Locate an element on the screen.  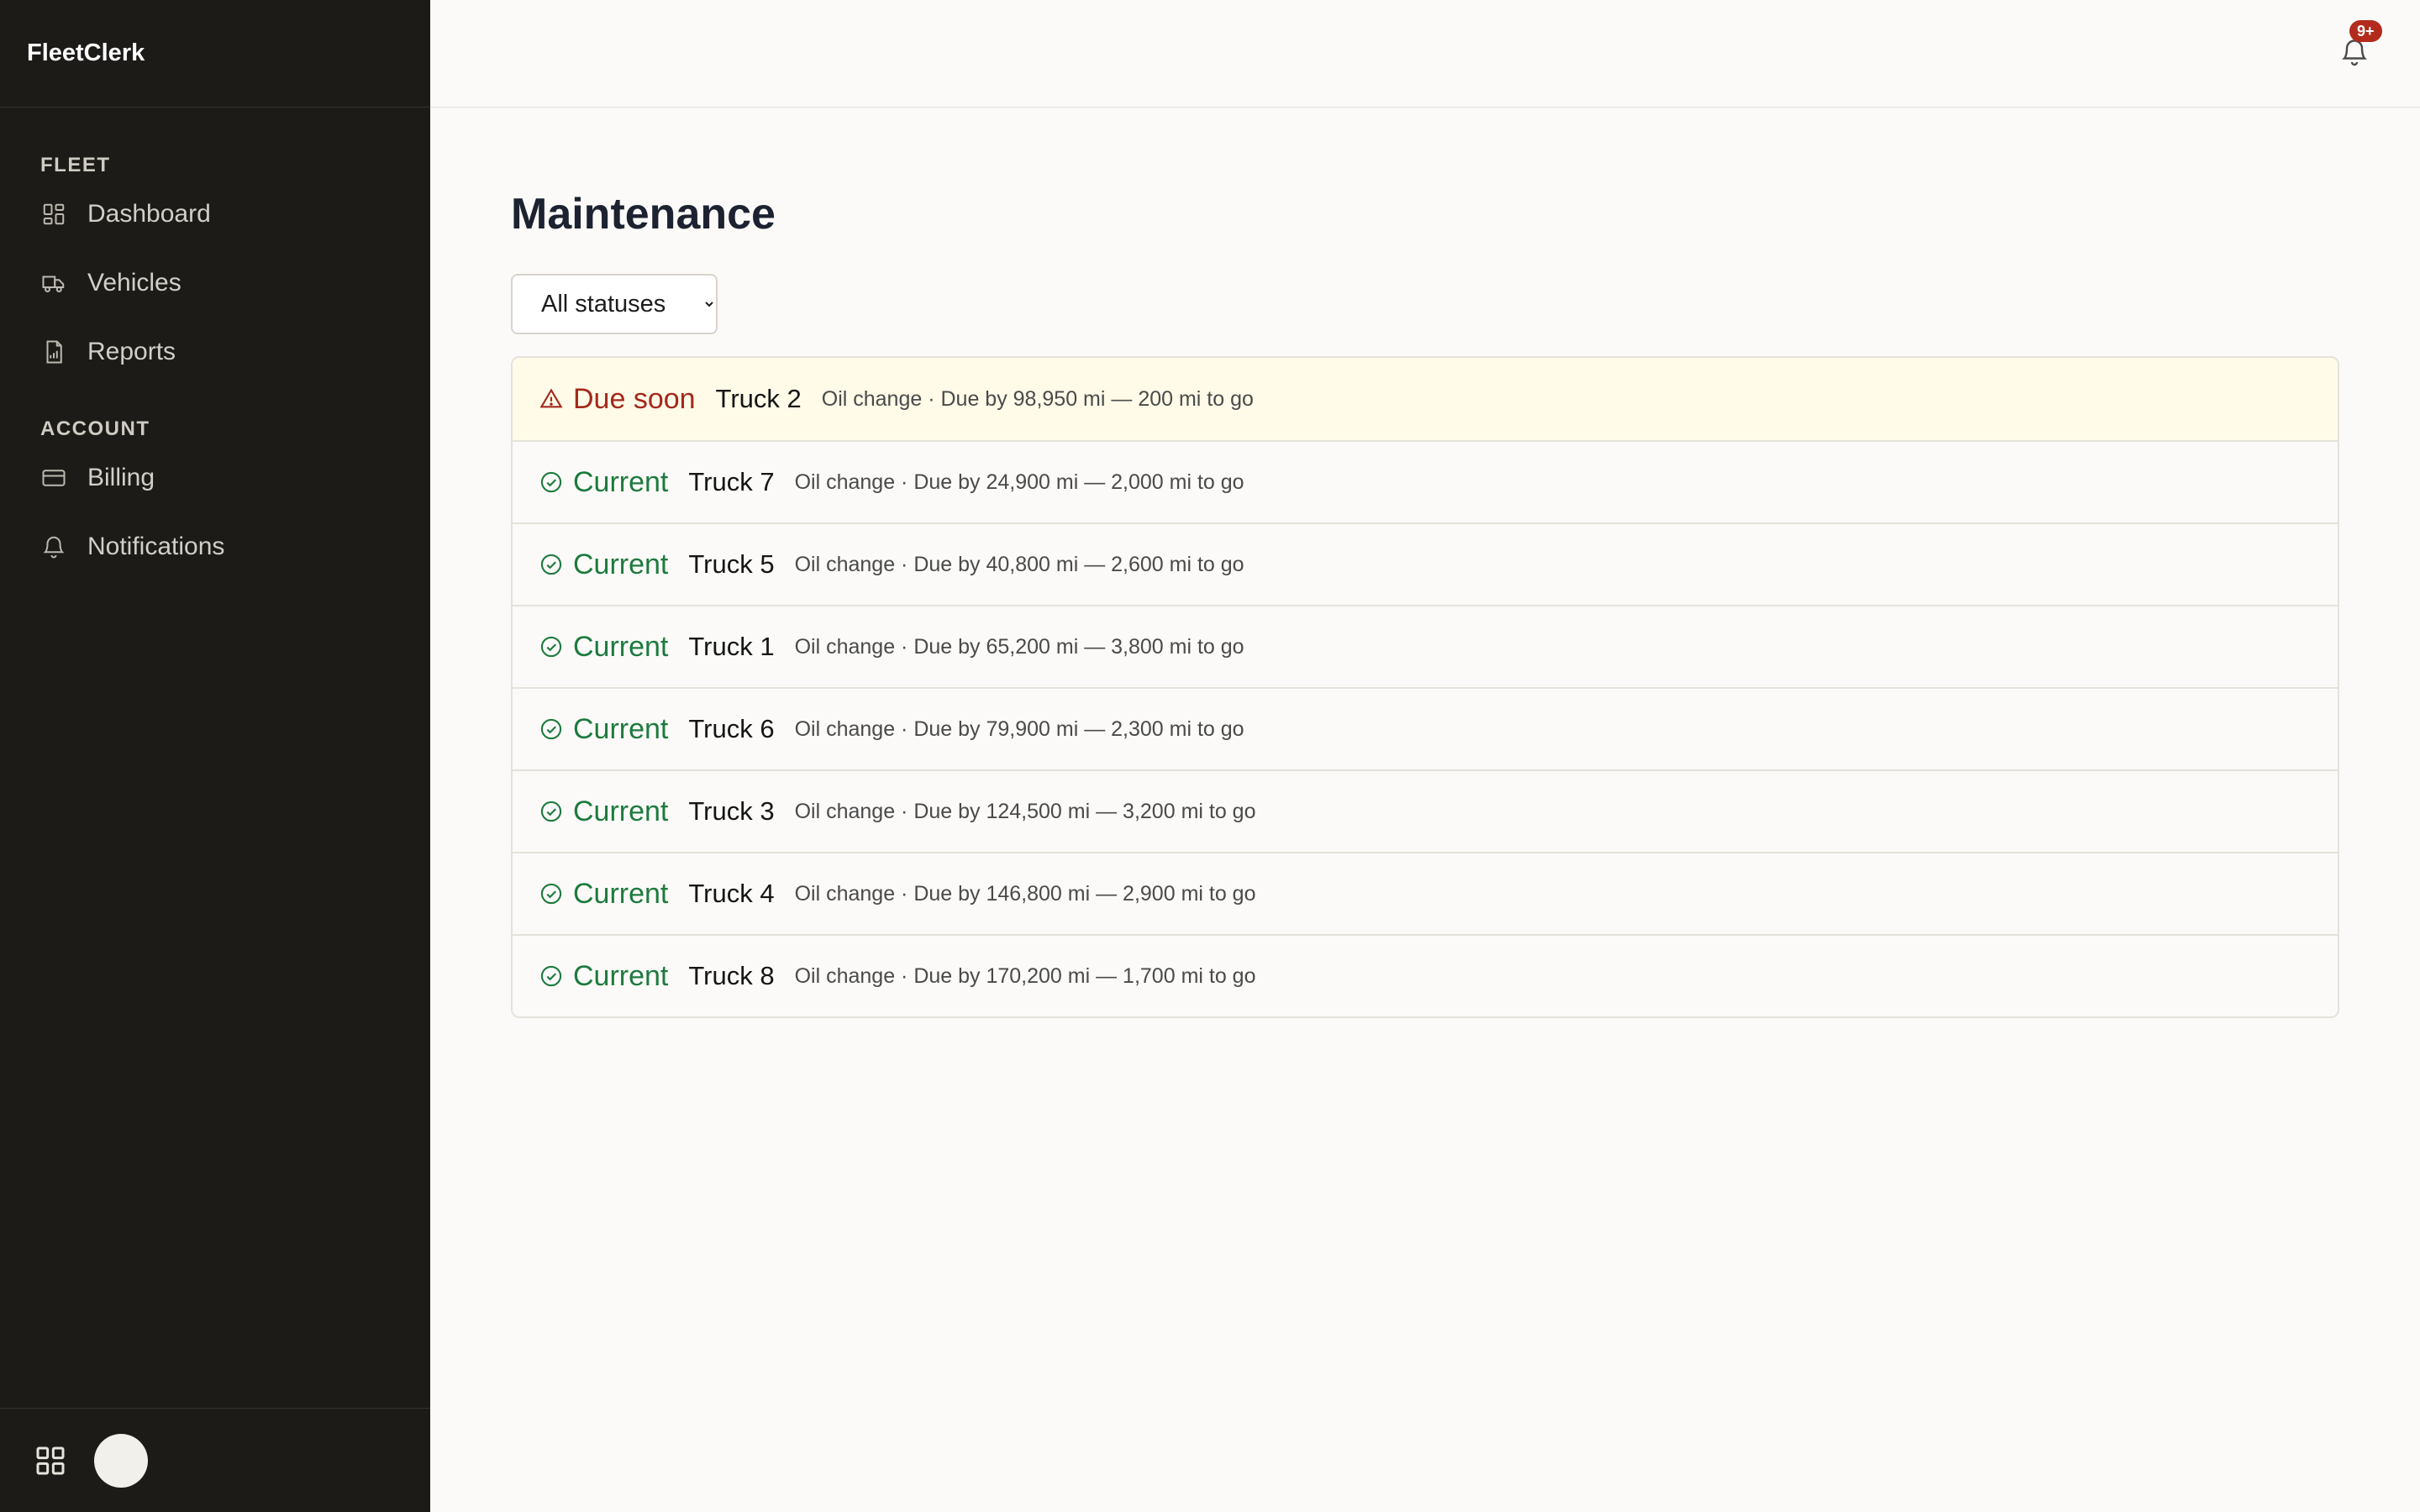
warning-triangle-icon is located at coordinates (551, 399).